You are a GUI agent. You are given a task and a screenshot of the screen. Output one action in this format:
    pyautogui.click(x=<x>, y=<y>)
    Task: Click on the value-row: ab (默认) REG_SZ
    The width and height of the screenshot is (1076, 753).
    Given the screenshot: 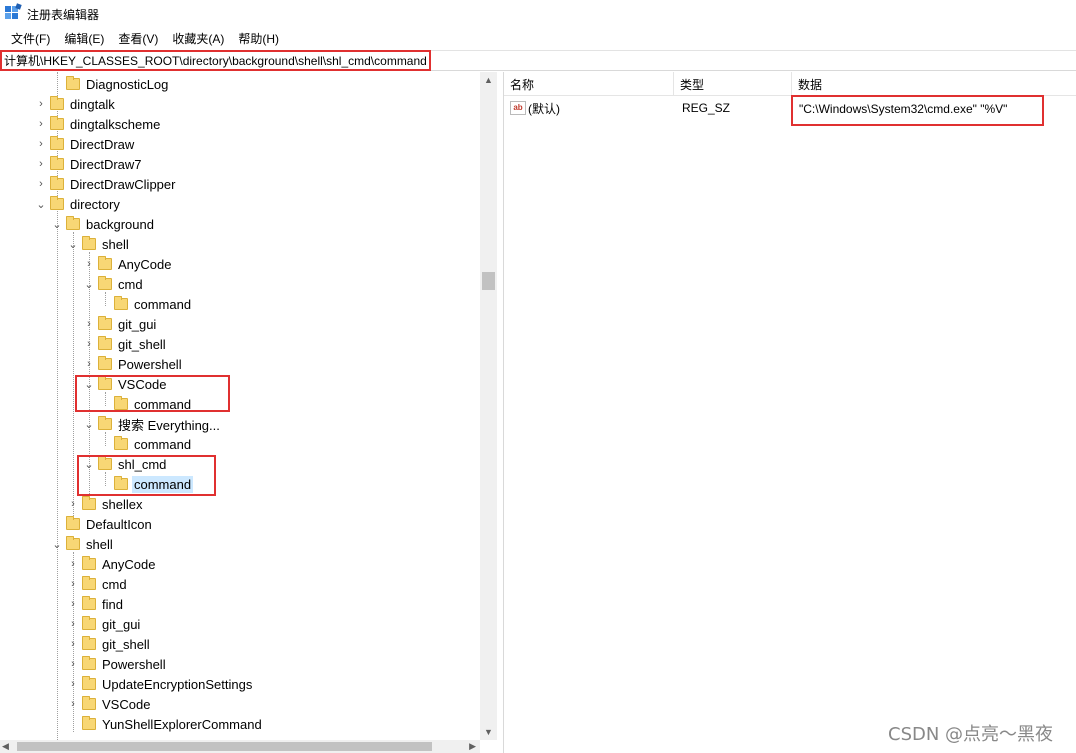 What is the action you would take?
    pyautogui.click(x=617, y=108)
    